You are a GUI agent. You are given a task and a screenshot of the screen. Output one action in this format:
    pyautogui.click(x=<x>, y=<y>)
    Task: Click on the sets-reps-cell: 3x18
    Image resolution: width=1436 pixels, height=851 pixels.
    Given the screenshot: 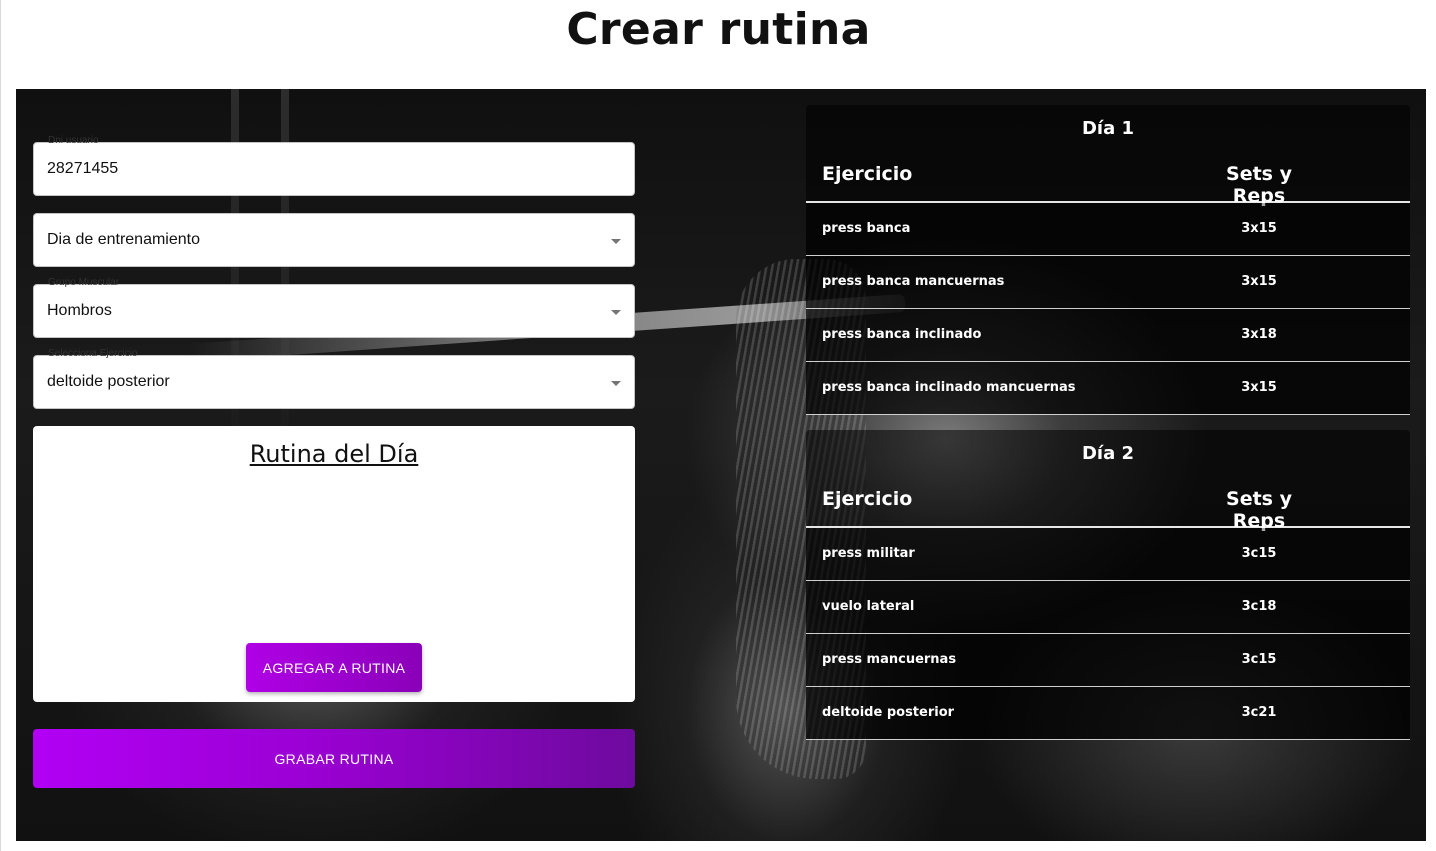 What is the action you would take?
    pyautogui.click(x=1259, y=334)
    